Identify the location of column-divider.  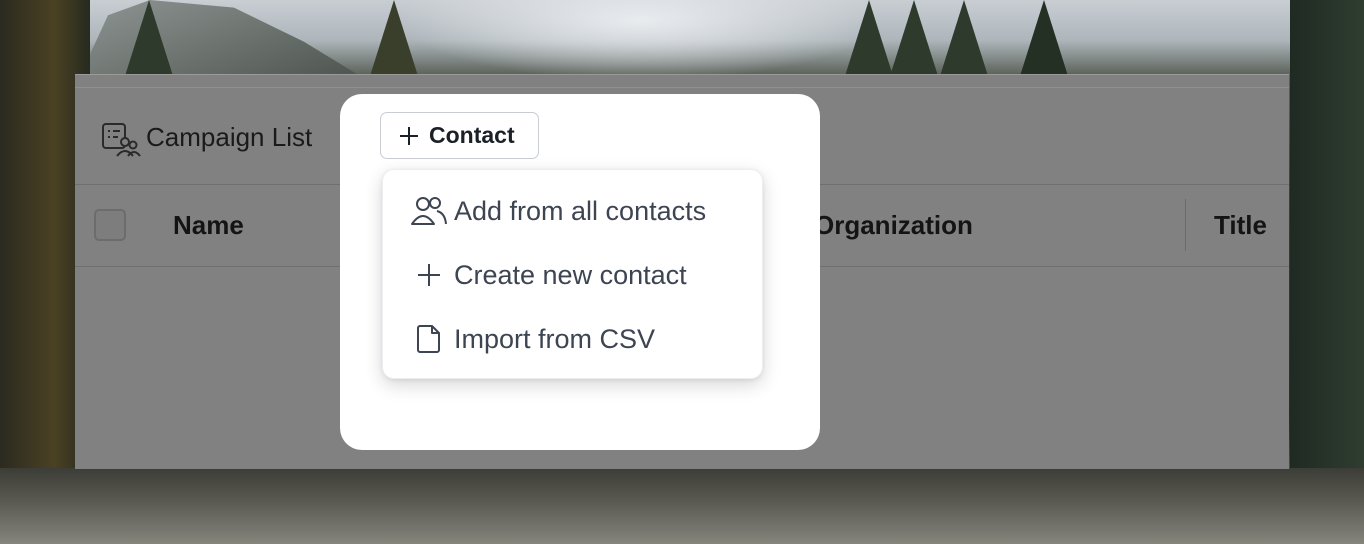
(1185, 225).